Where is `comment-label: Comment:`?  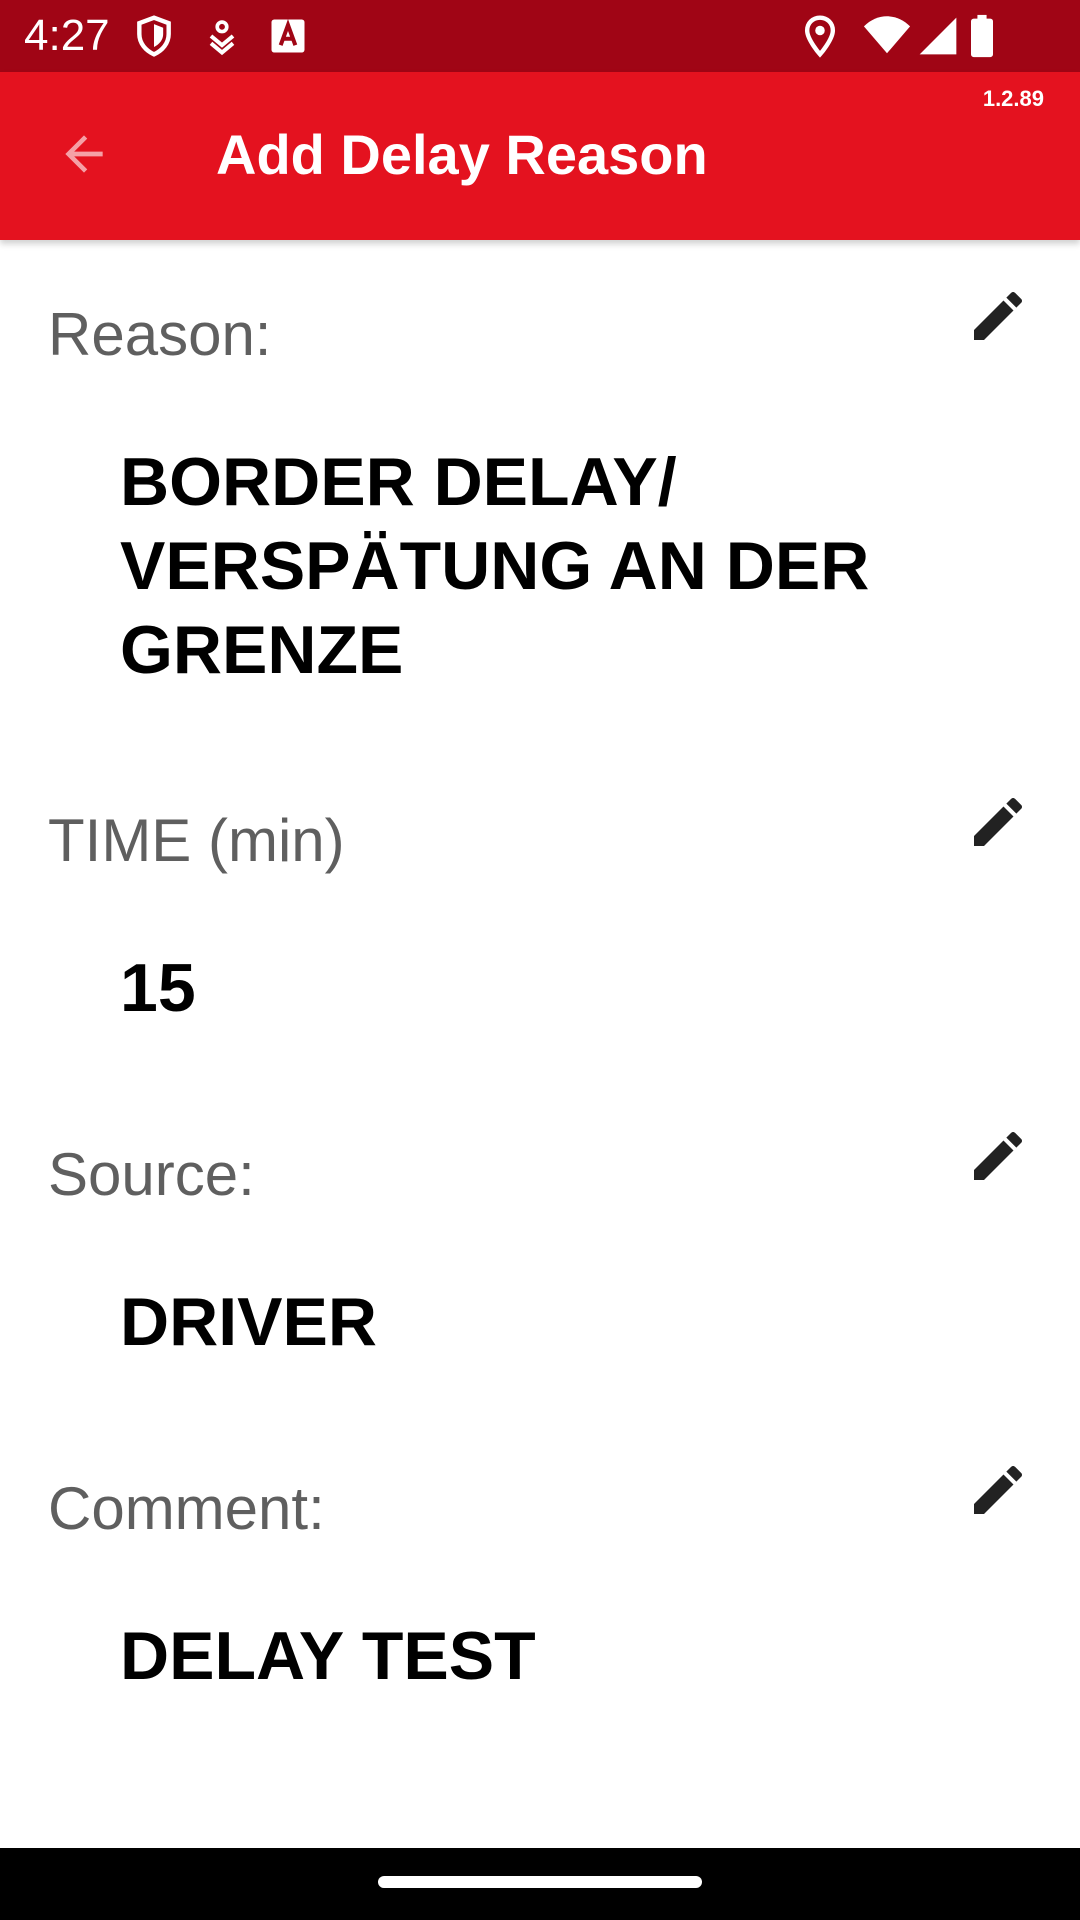 comment-label: Comment: is located at coordinates (186, 1508).